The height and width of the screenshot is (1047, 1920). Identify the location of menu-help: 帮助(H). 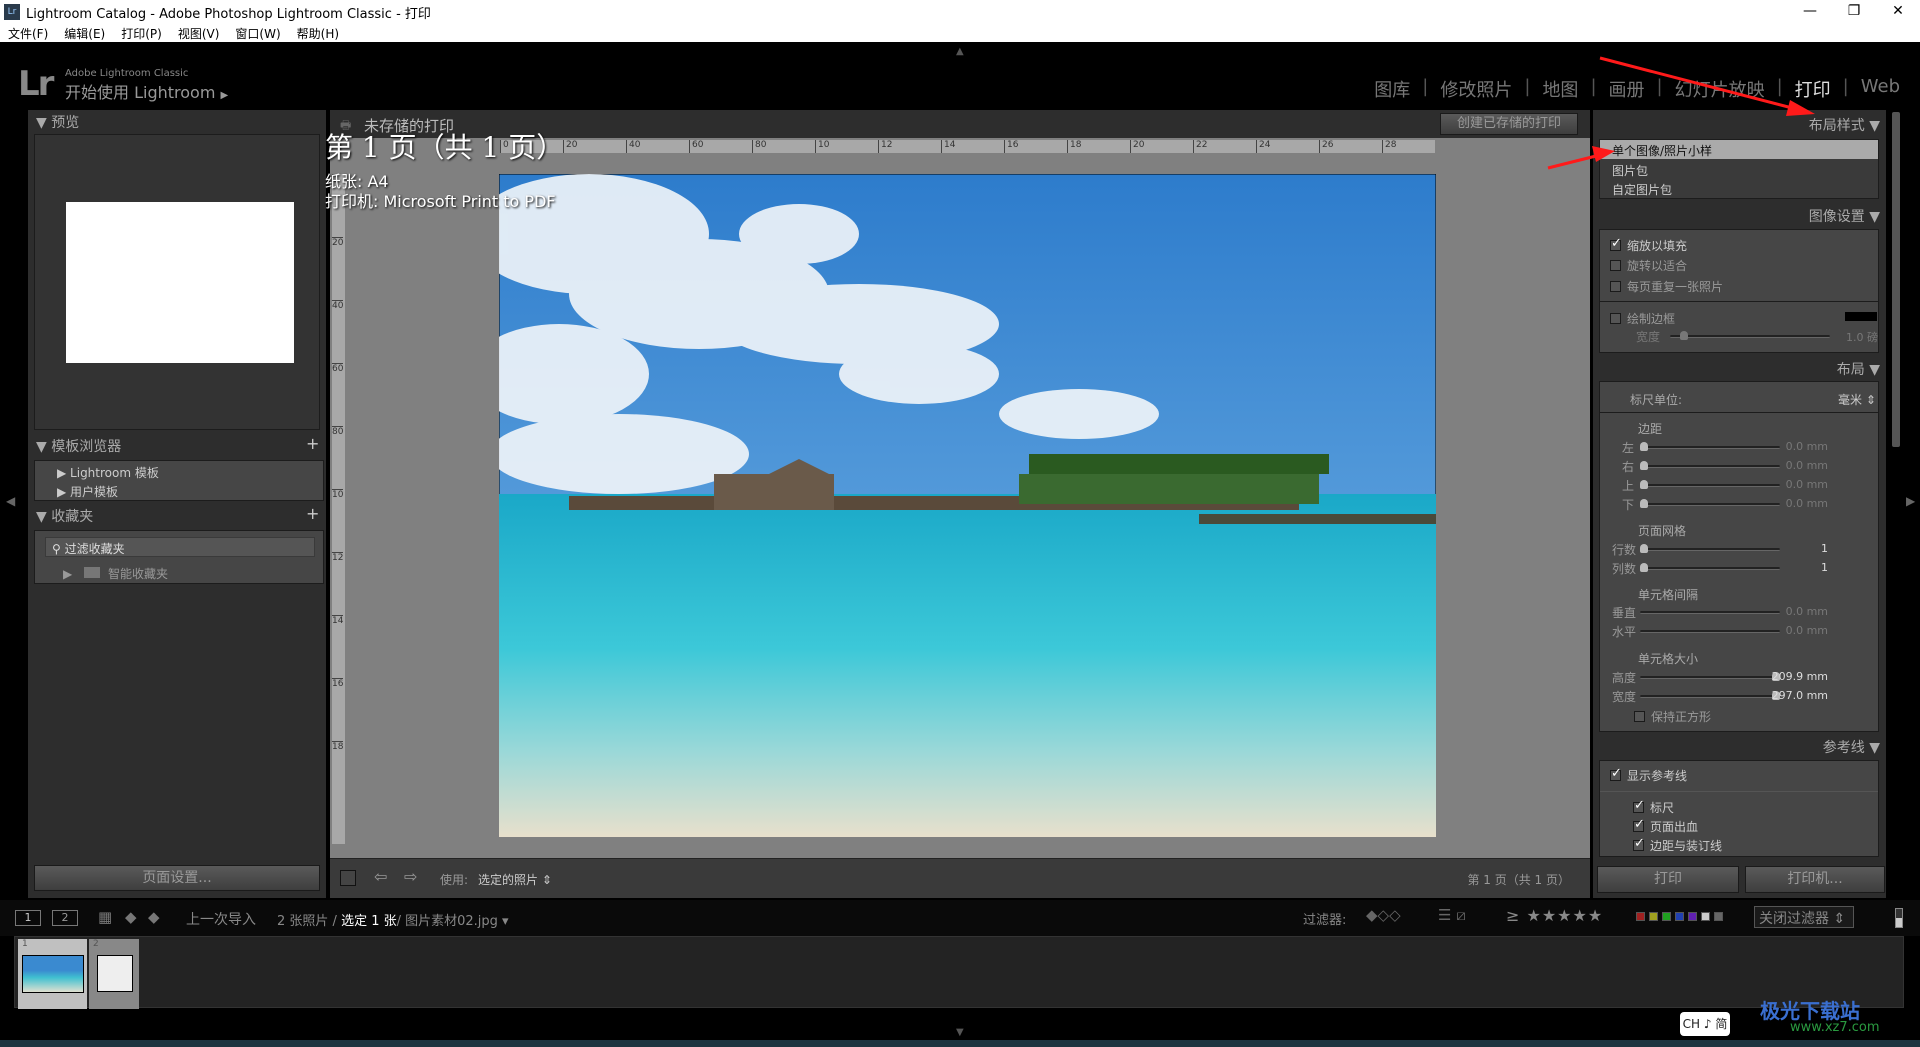
(318, 33).